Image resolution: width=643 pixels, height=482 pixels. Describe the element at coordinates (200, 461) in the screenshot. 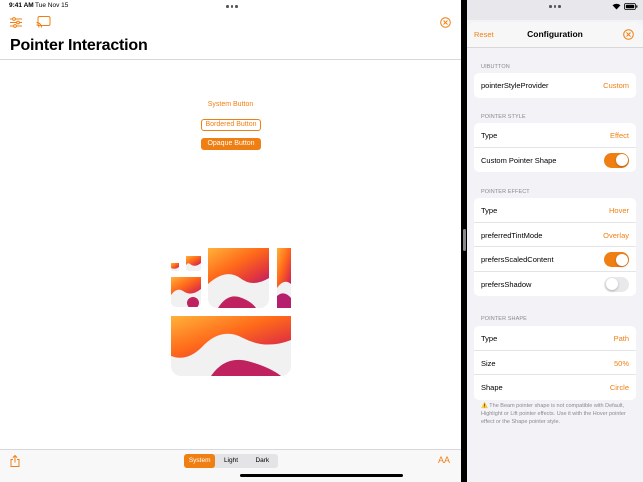

I see `segment-system: System` at that location.